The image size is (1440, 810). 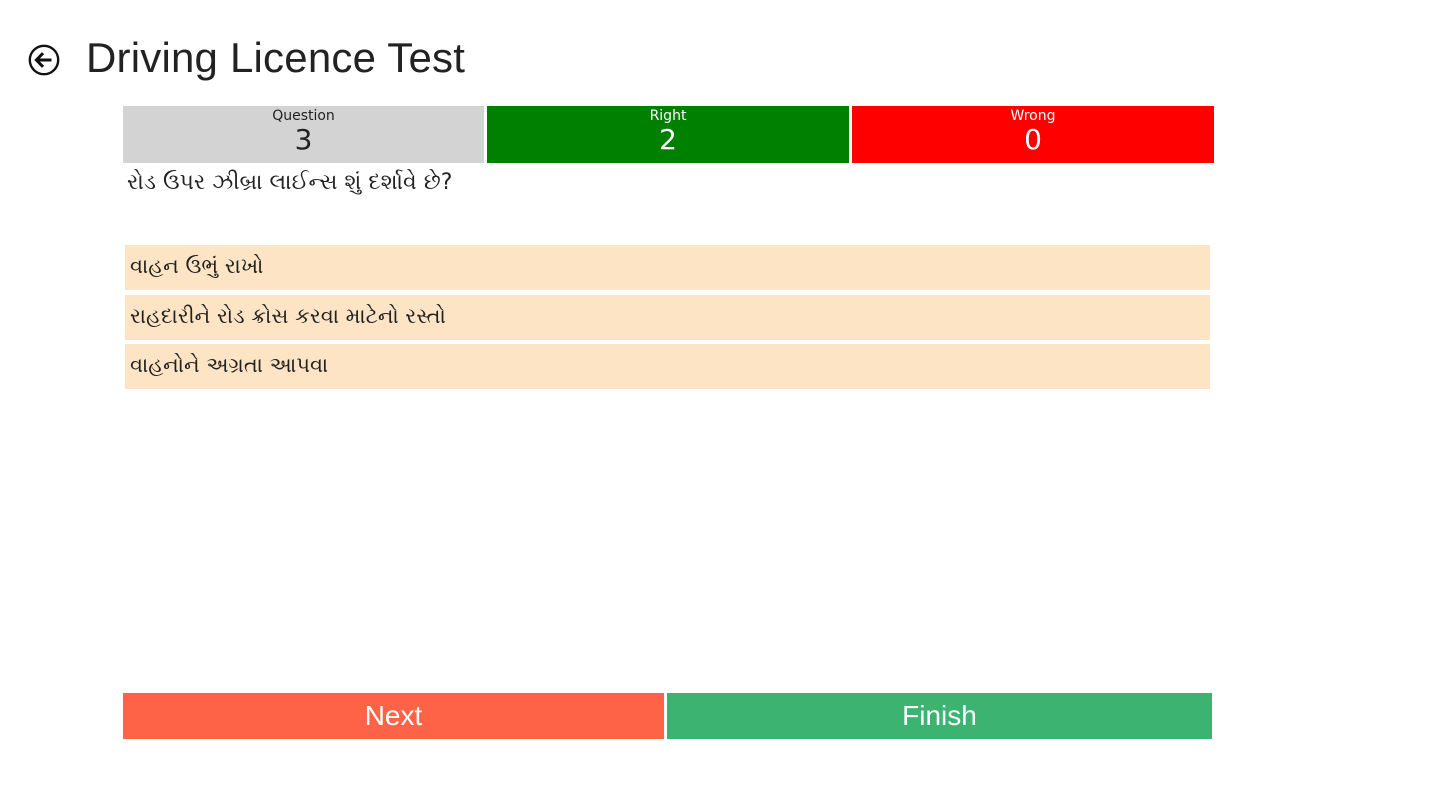 I want to click on score-panel: Question 3 Right 2 Wrong 0, so click(x=668, y=134).